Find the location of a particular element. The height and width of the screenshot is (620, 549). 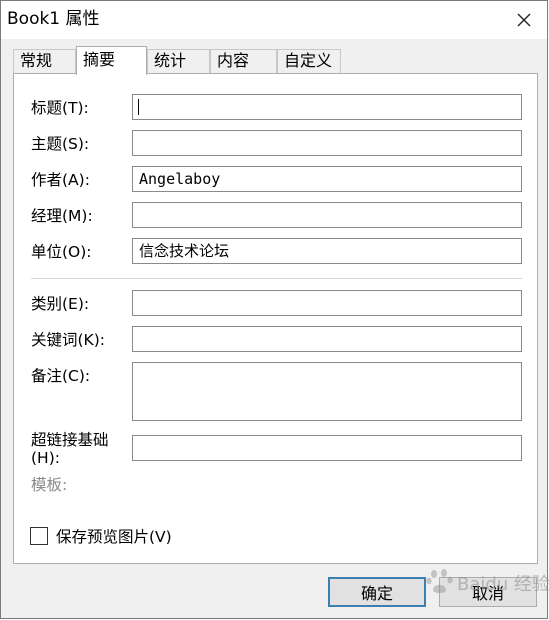

author-label: 作者(A): is located at coordinates (60, 180).